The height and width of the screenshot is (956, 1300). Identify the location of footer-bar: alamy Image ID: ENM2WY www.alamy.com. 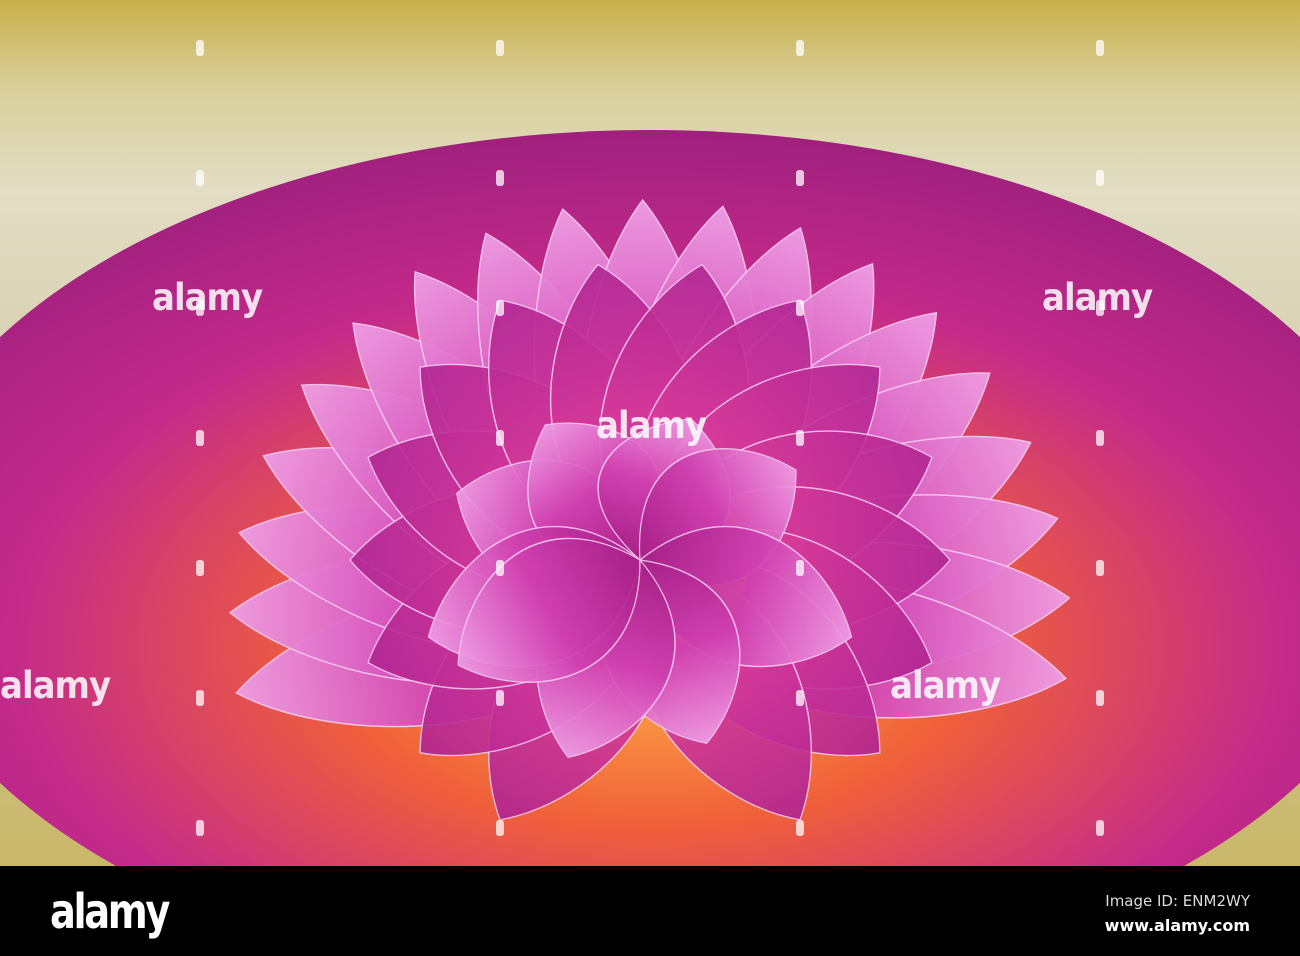
(650, 911).